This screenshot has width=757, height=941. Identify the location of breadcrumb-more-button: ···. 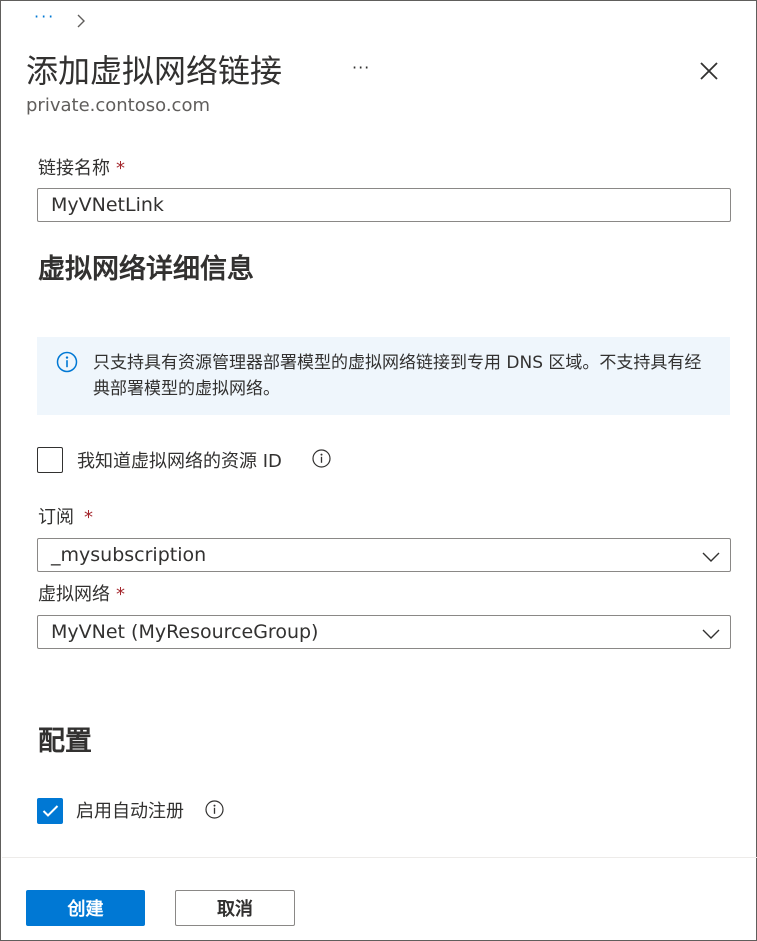
(44, 21).